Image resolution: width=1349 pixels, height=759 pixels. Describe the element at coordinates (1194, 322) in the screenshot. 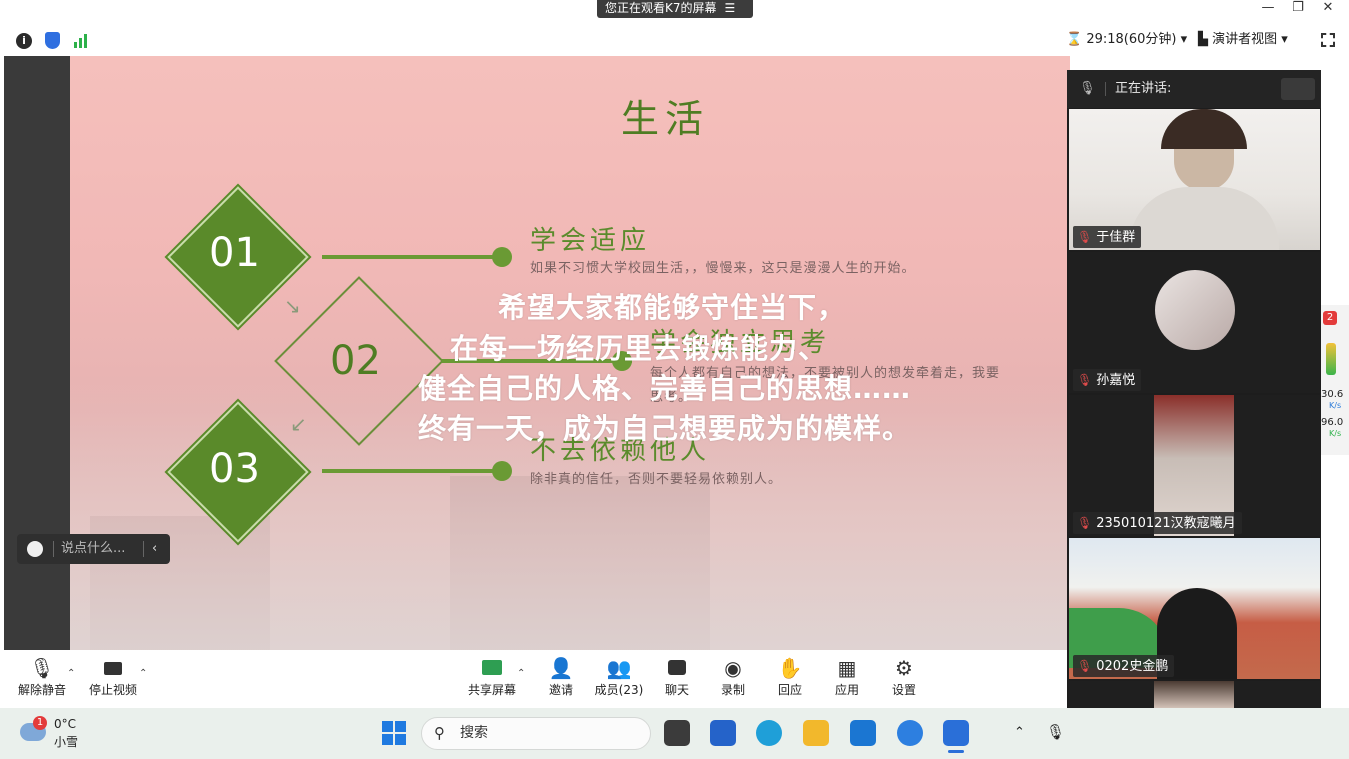

I see `video-tile-2: 🎙 孙嘉悦` at that location.